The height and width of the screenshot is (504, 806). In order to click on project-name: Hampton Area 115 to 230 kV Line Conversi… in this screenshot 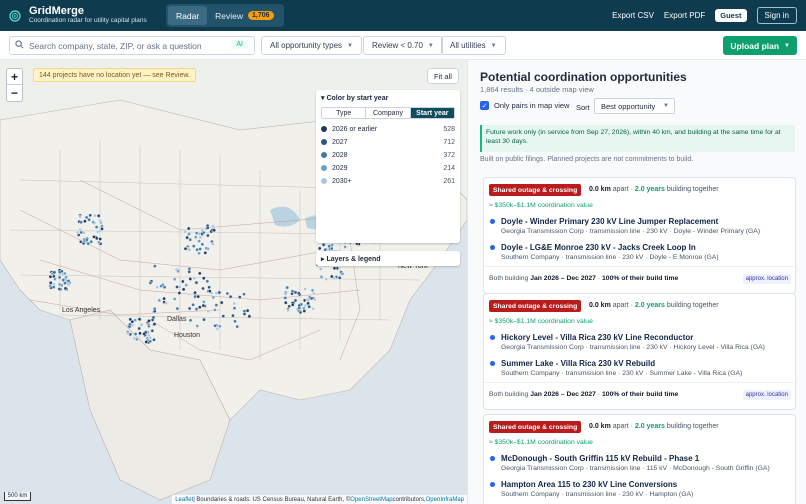, I will do `click(597, 484)`.